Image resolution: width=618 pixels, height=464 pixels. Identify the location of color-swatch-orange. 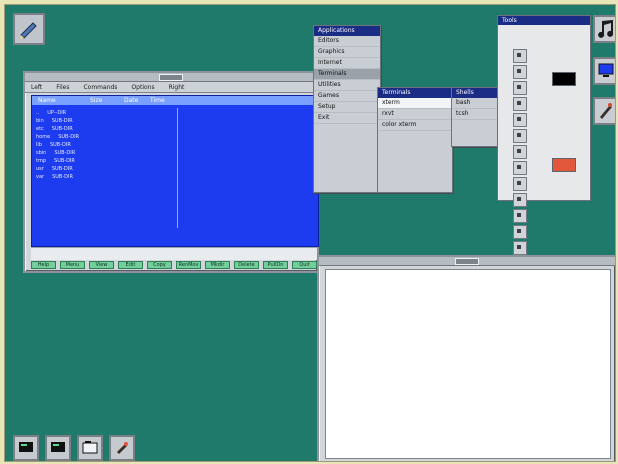
(564, 165).